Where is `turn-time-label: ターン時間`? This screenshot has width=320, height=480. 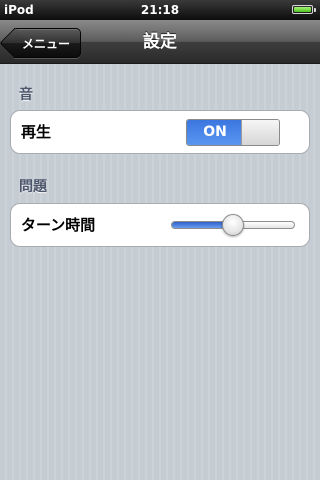 turn-time-label: ターン時間 is located at coordinates (58, 225).